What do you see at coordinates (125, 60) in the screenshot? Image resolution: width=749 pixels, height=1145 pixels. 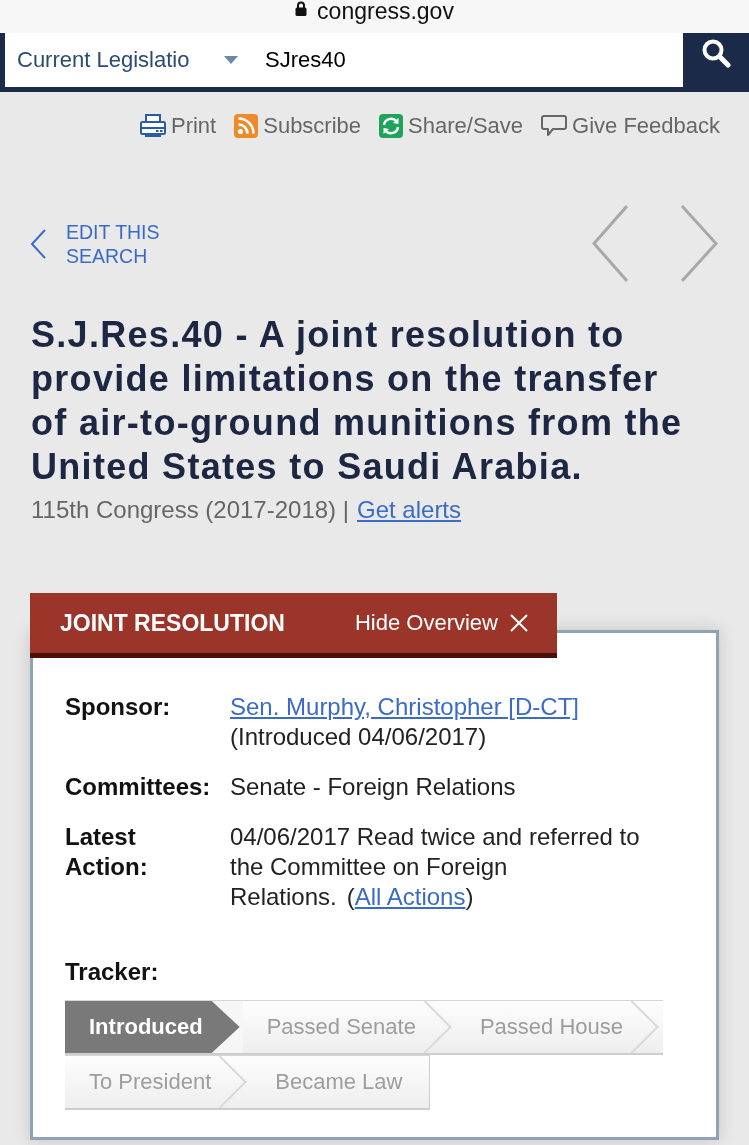 I see `scope-dropdown: Current Legislatio` at bounding box center [125, 60].